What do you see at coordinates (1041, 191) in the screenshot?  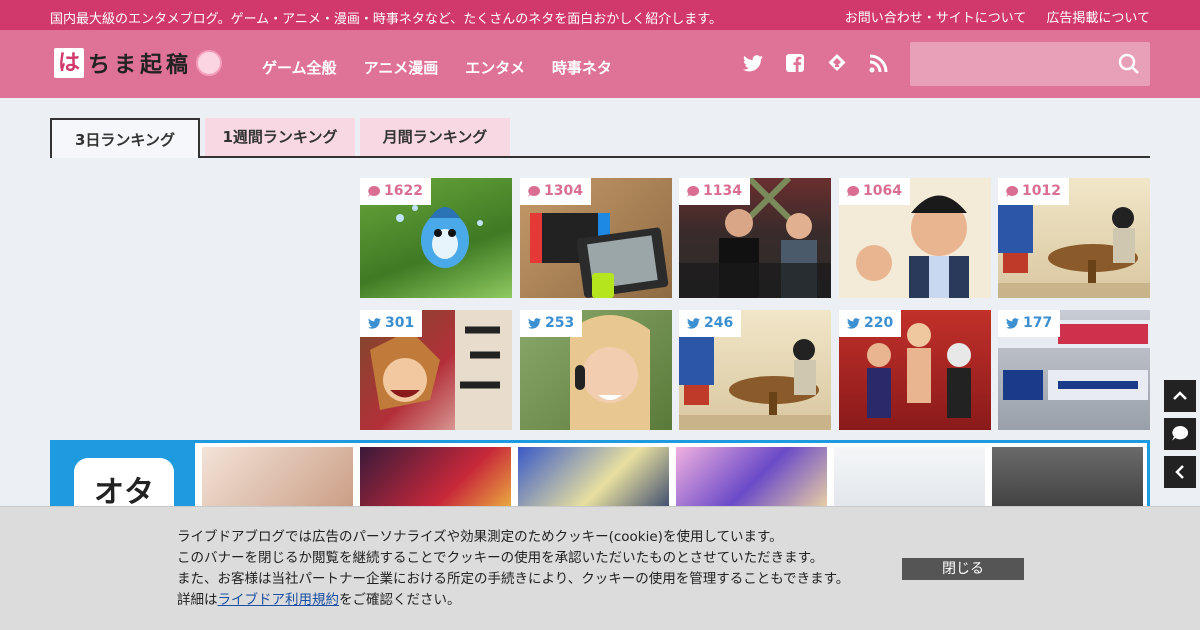 I see `comment-count: 1012` at bounding box center [1041, 191].